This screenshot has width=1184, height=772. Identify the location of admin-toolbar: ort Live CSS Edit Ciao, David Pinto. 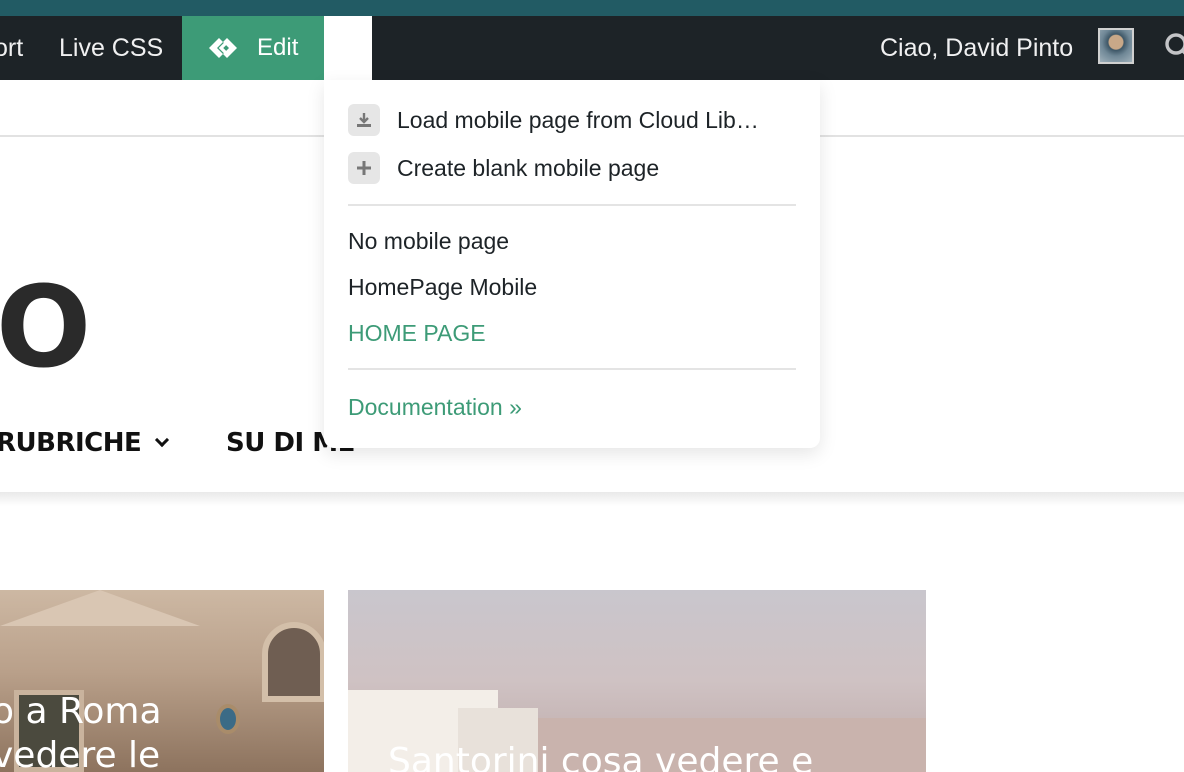
(592, 48).